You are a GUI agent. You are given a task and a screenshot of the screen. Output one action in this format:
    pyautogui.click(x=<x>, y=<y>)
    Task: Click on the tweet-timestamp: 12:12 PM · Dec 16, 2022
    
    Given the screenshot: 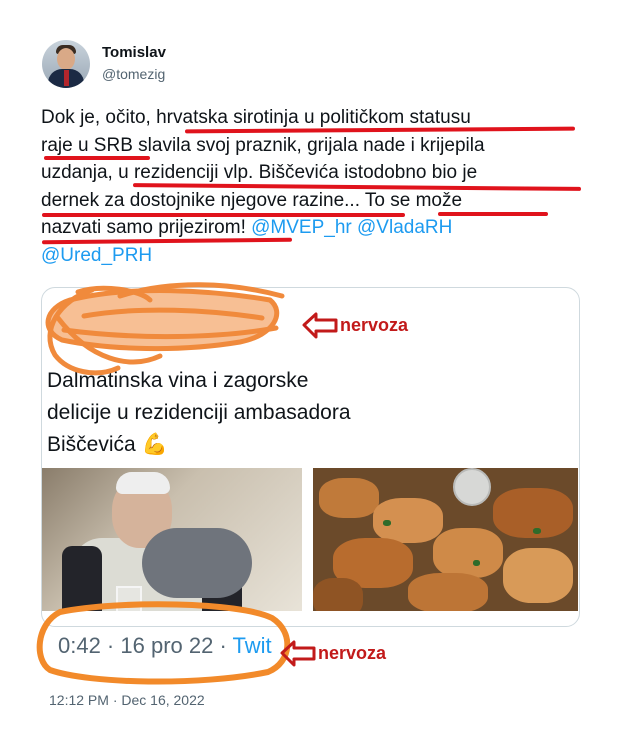 What is the action you would take?
    pyautogui.click(x=127, y=700)
    